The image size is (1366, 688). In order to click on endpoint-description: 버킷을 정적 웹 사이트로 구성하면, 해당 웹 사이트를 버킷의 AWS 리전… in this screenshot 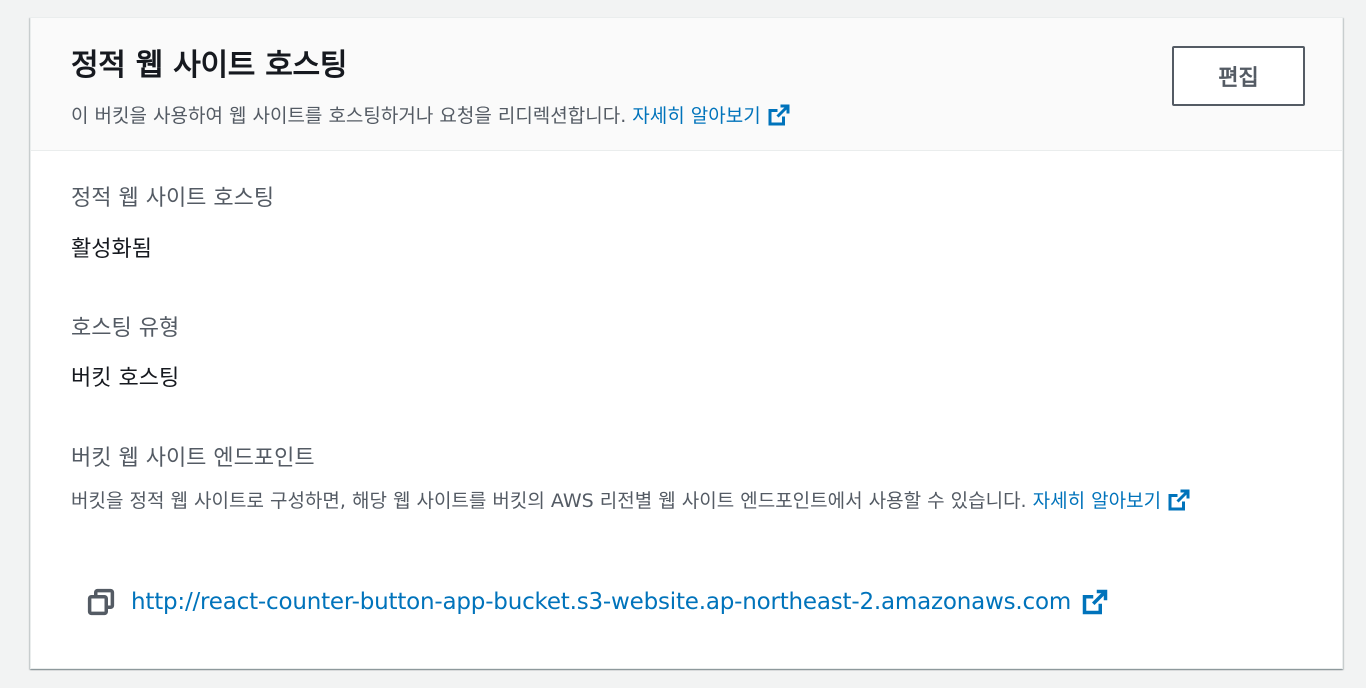, I will do `click(686, 501)`.